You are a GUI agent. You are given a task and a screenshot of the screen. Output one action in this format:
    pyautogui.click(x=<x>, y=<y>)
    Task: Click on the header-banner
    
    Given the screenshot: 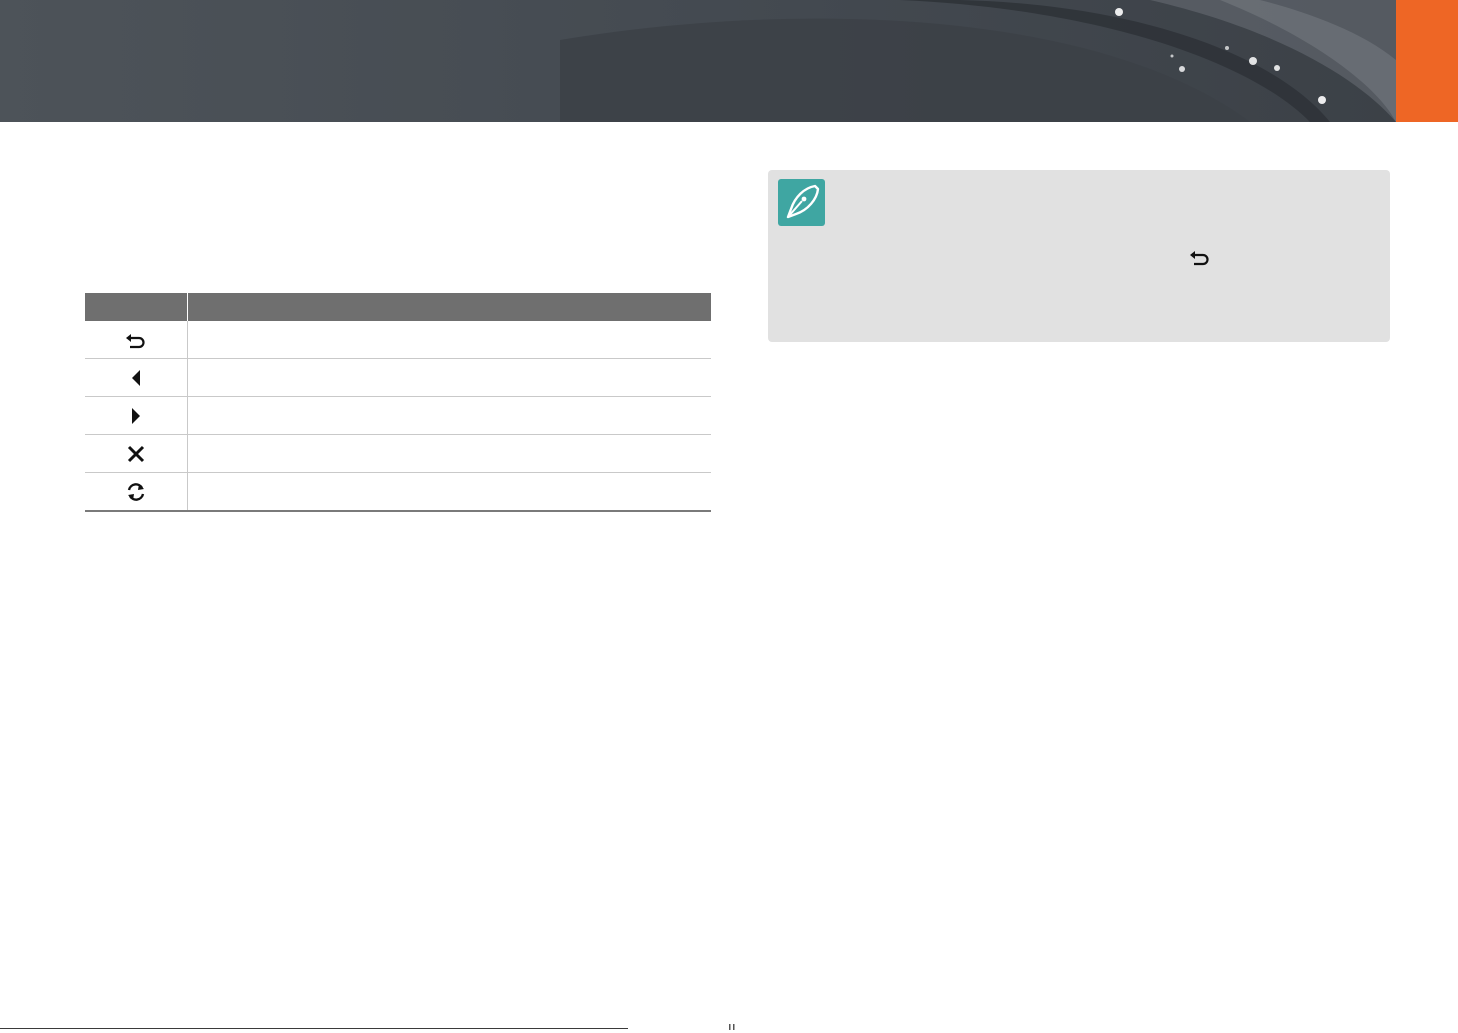 What is the action you would take?
    pyautogui.click(x=729, y=61)
    